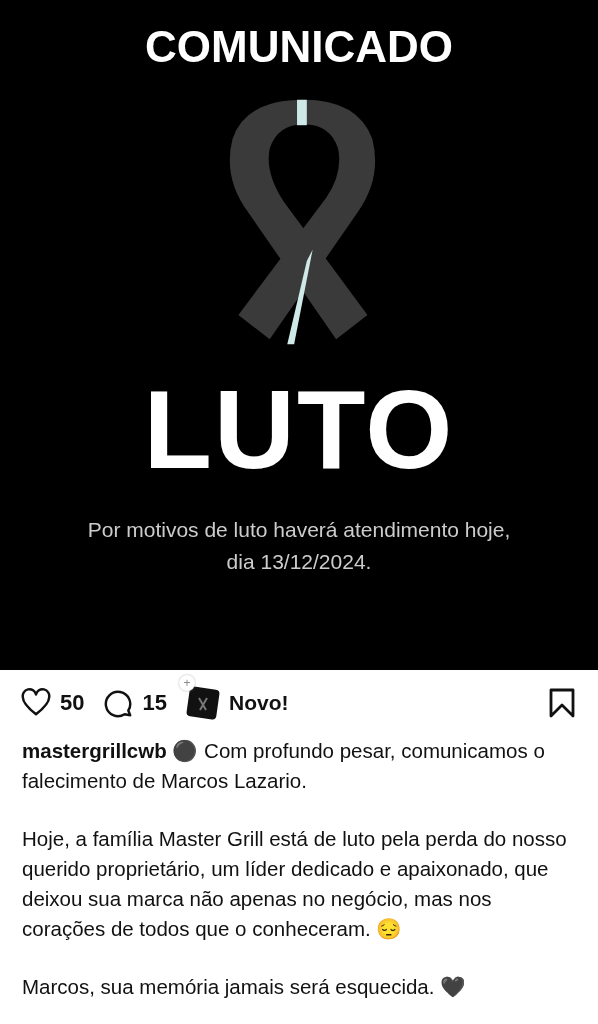  What do you see at coordinates (299, 430) in the screenshot?
I see `post-title: LUTO` at bounding box center [299, 430].